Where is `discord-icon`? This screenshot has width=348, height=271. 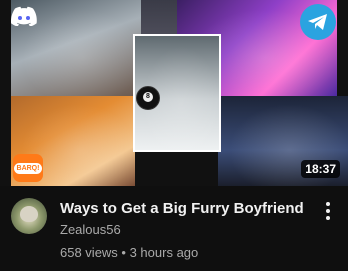
discord-icon is located at coordinates (24, 16).